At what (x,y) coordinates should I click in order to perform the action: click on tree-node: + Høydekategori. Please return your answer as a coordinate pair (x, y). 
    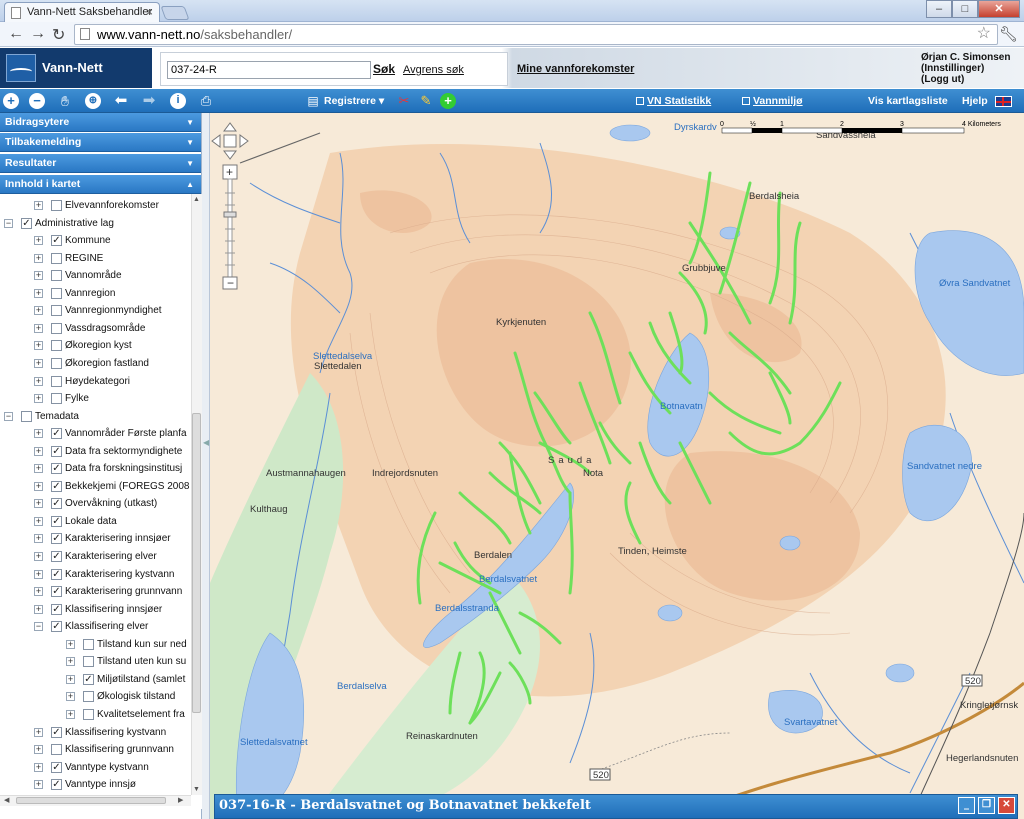
    Looking at the image, I should click on (95, 381).